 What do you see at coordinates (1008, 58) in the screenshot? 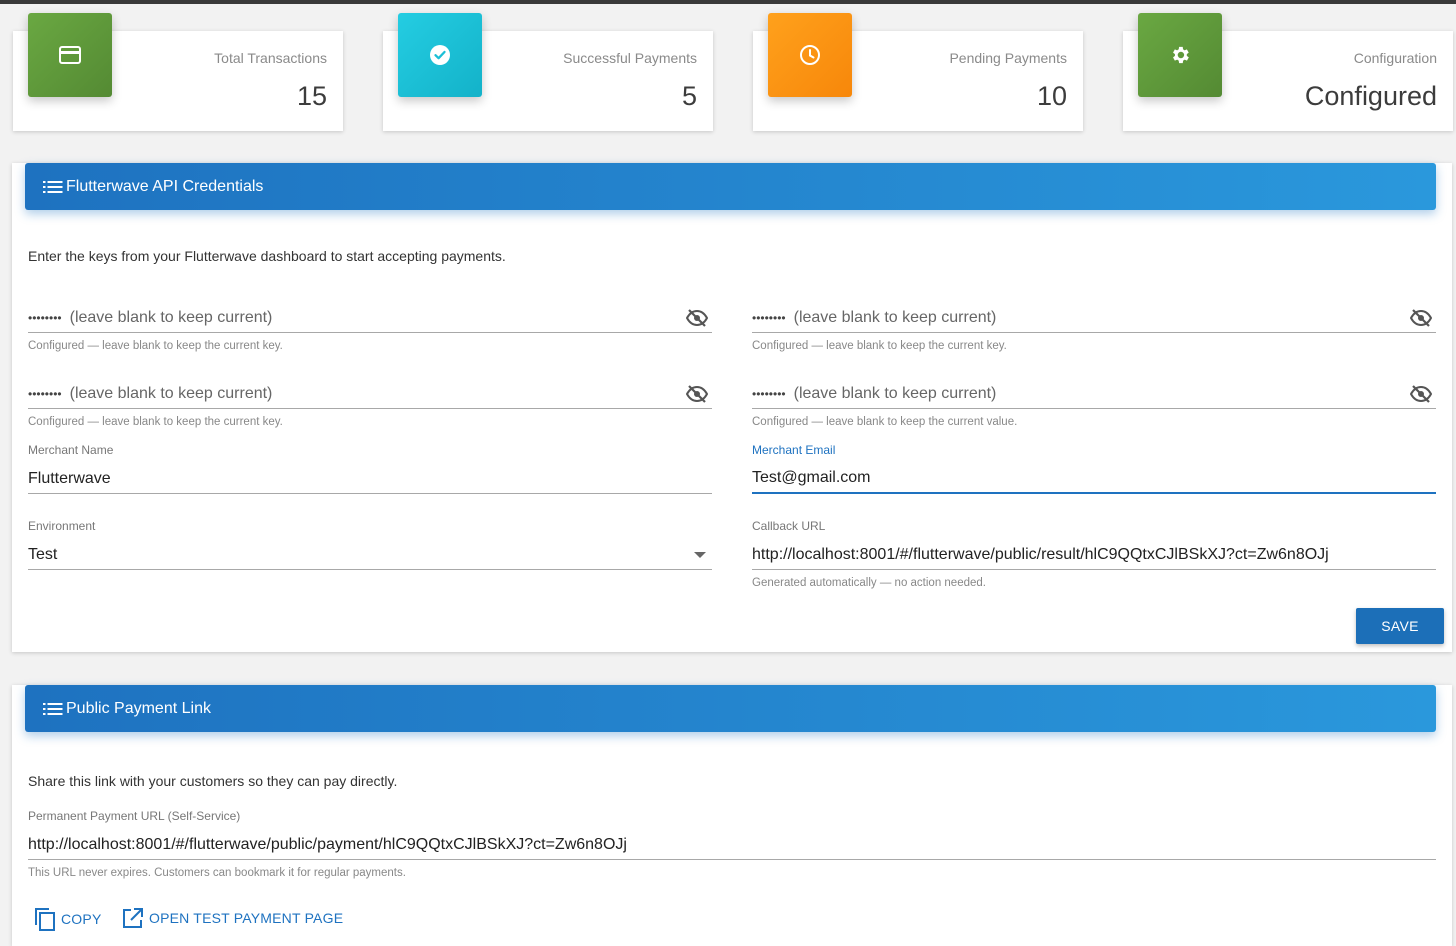
I see `stat-label: Pending Payments` at bounding box center [1008, 58].